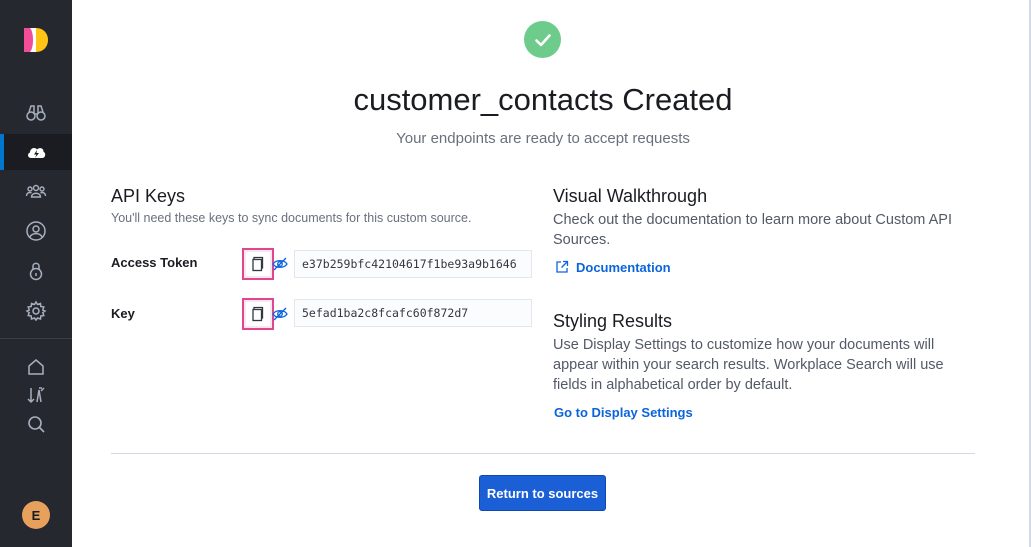 Image resolution: width=1031 pixels, height=547 pixels. What do you see at coordinates (543, 99) in the screenshot?
I see `page-title: customer_contacts Created` at bounding box center [543, 99].